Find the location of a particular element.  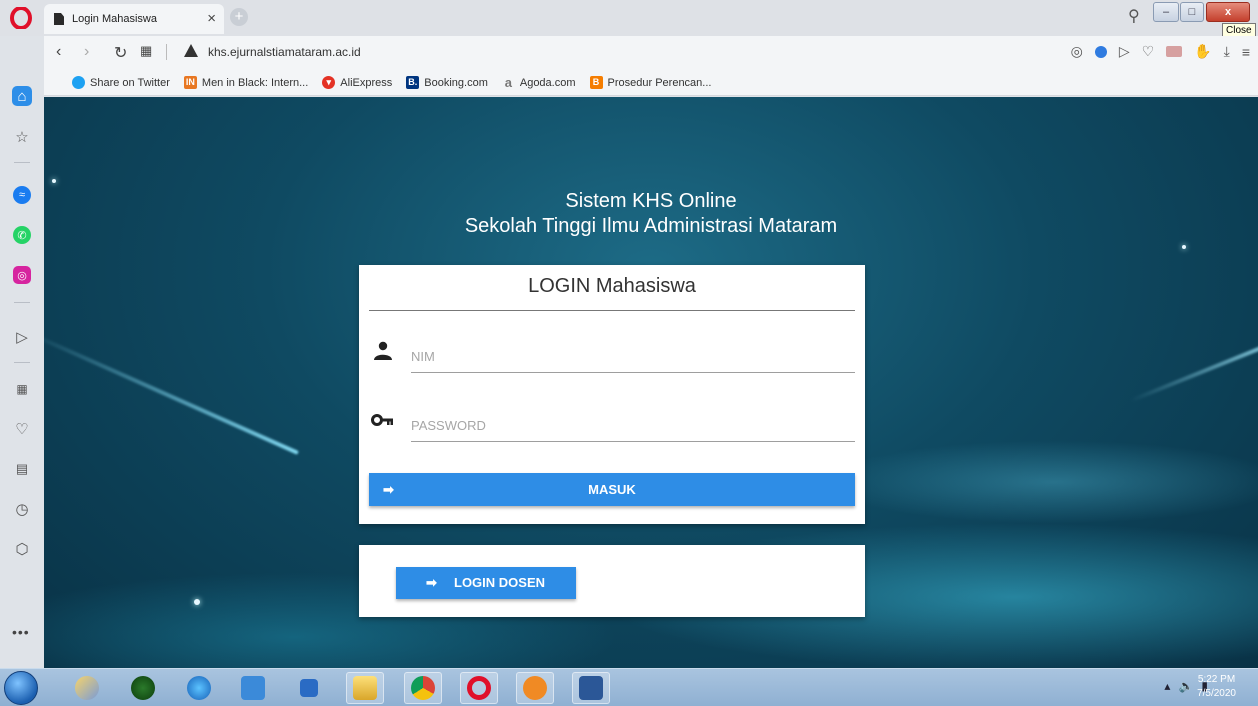

extension-icon: ✋ is located at coordinates (1202, 51).